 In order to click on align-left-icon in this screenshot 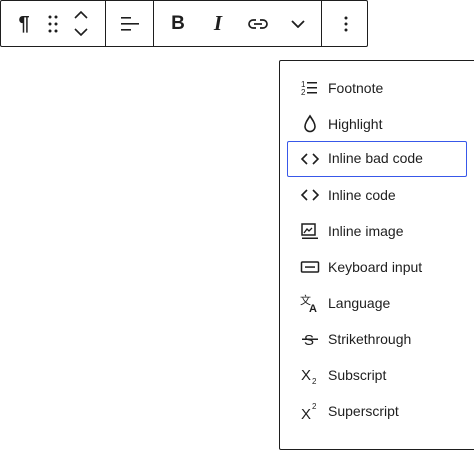, I will do `click(130, 23)`.